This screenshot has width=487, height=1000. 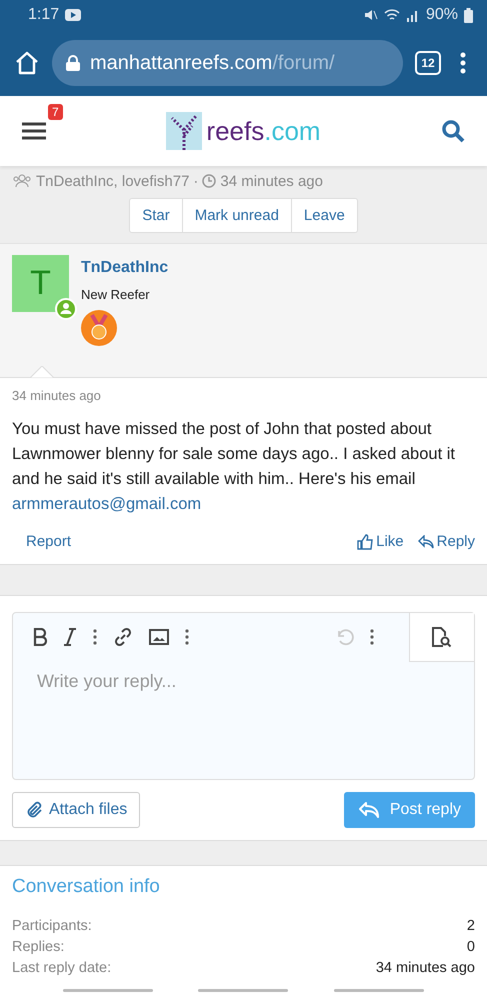 What do you see at coordinates (73, 15) in the screenshot?
I see `video-icon` at bounding box center [73, 15].